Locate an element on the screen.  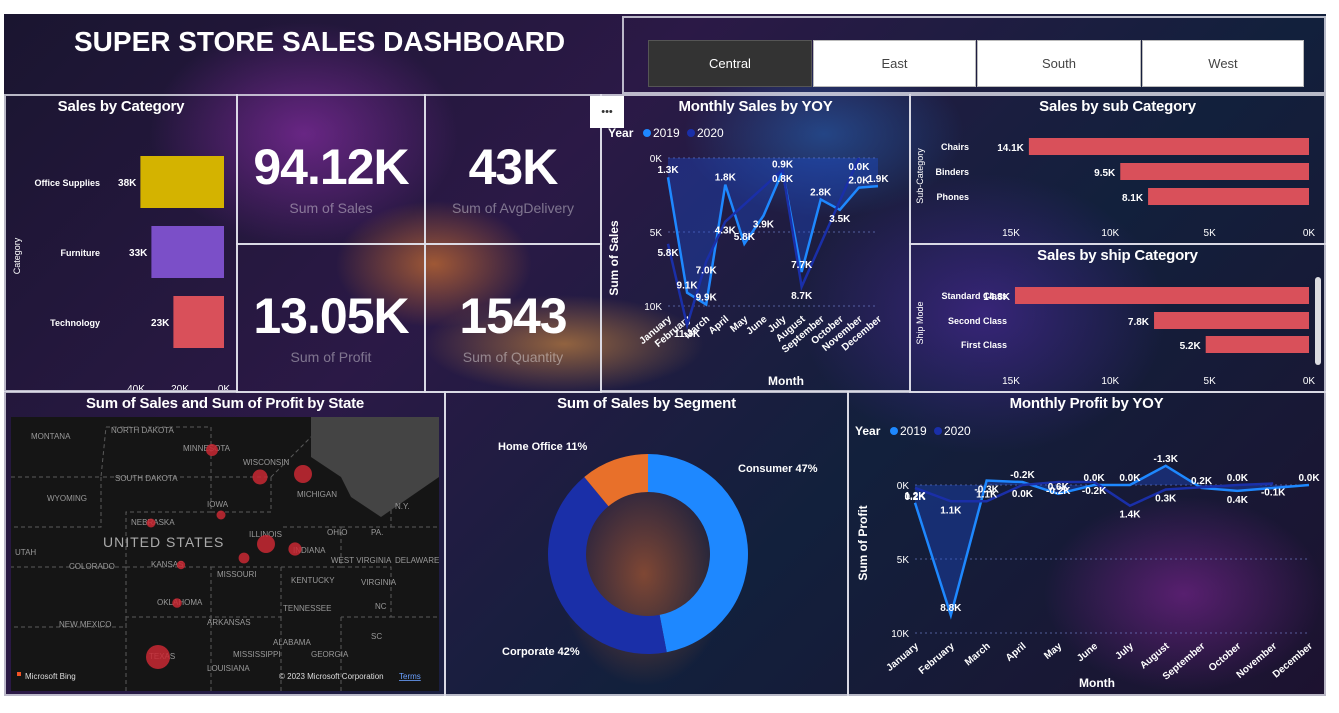
map-bubble-nebraska is located at coordinates (151, 523).